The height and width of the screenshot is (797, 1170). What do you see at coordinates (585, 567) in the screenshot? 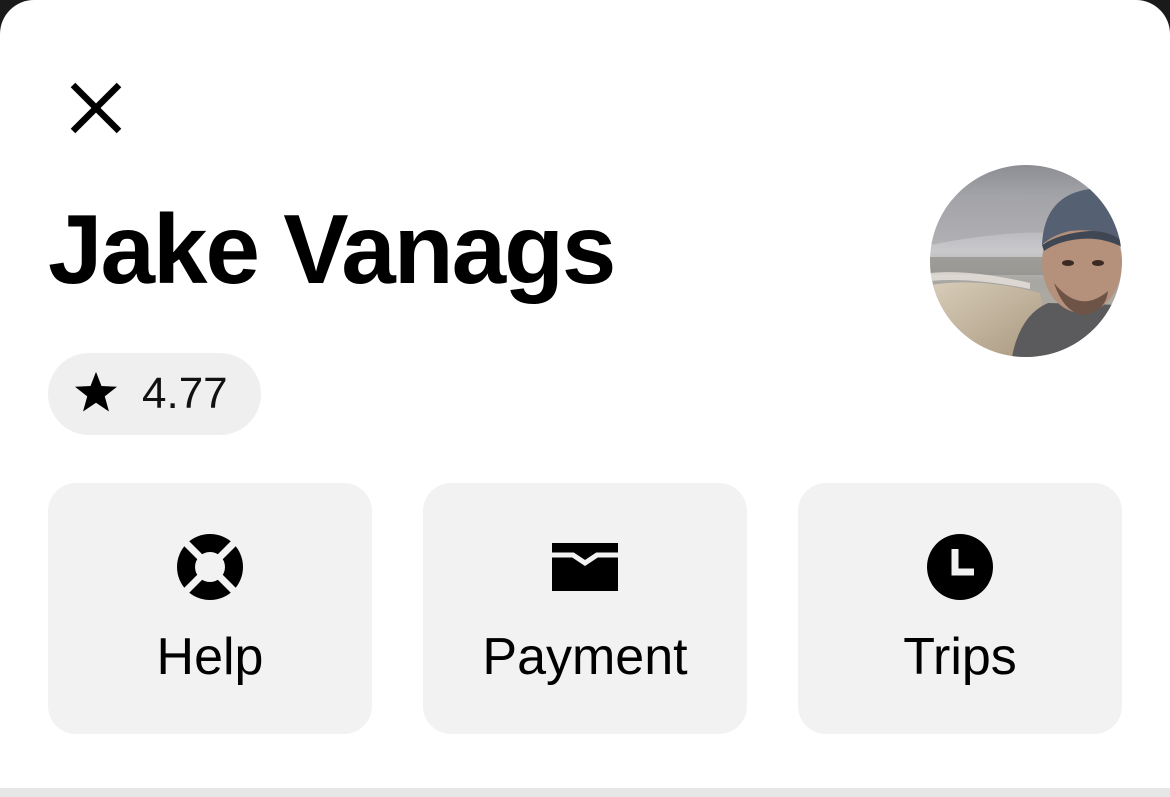
I see `wallet-icon` at bounding box center [585, 567].